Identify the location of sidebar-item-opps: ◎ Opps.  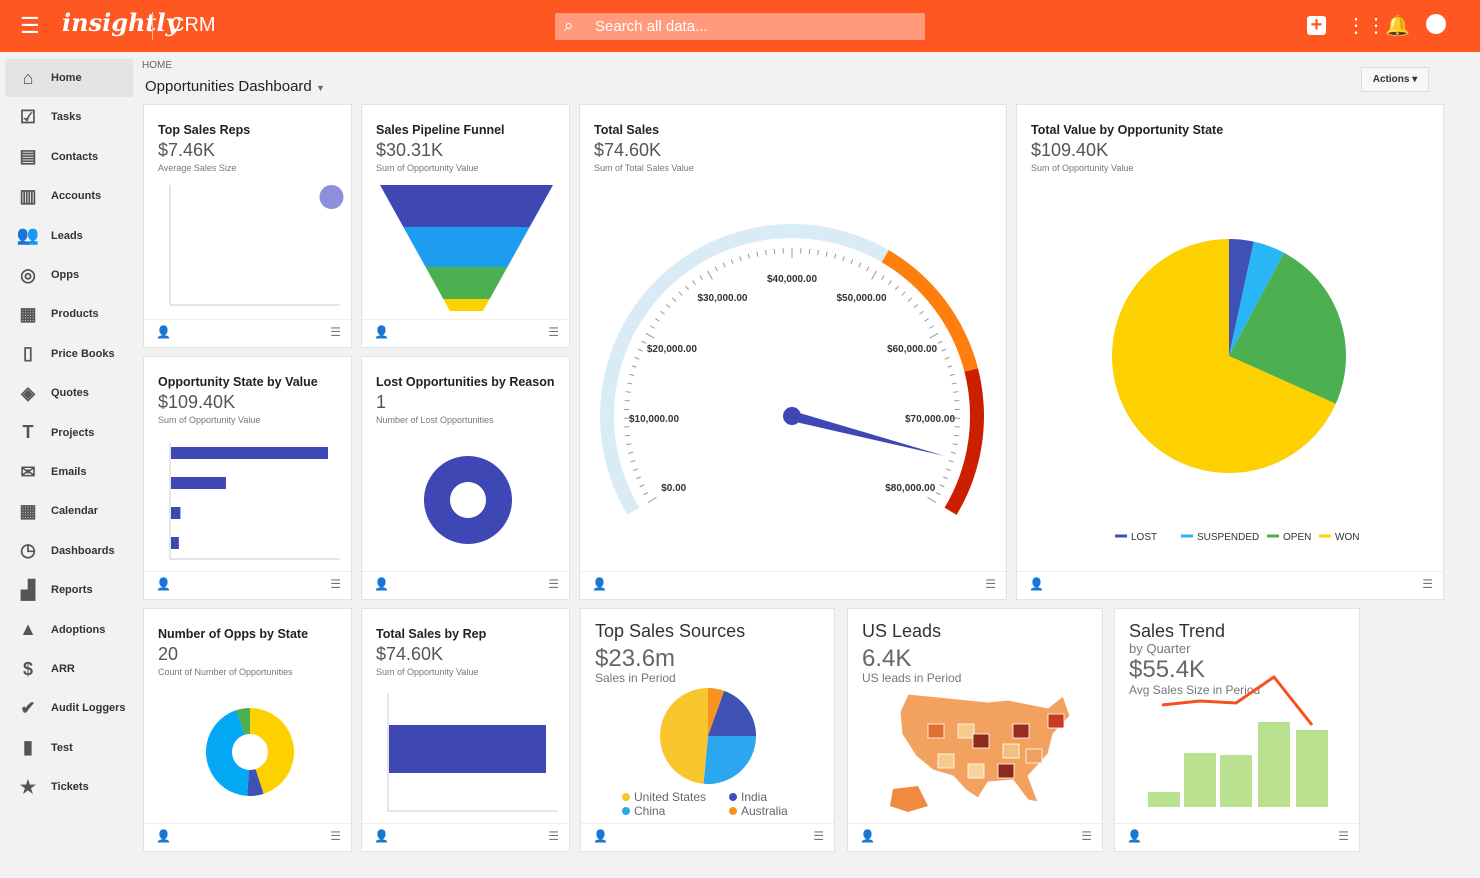
(69, 275).